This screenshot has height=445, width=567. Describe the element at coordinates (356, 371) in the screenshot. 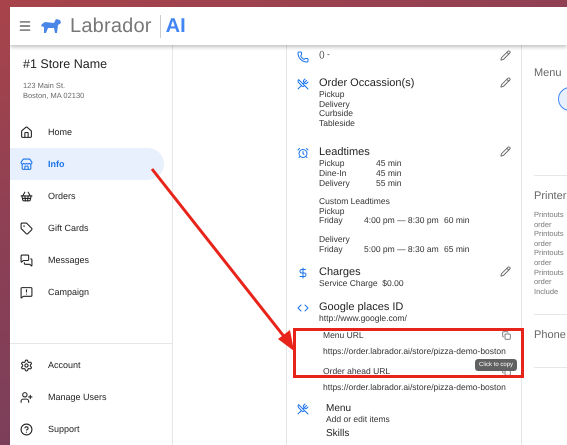

I see `url-label: Order ahead URL` at that location.